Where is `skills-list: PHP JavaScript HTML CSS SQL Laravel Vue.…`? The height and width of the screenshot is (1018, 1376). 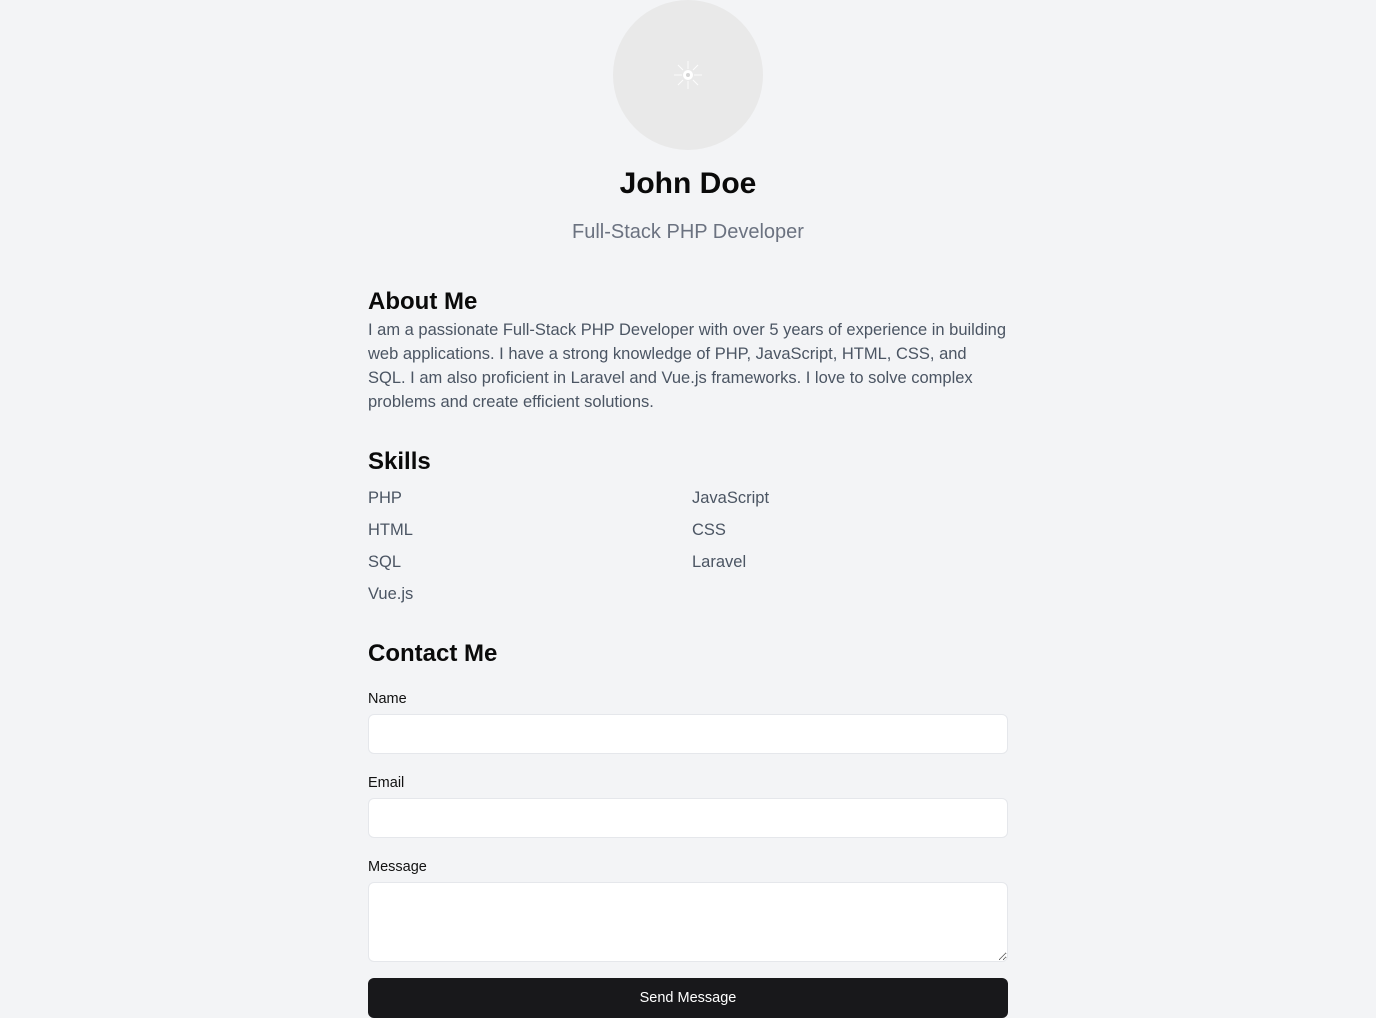
skills-list: PHP JavaScript HTML CSS SQL Laravel Vue.… is located at coordinates (688, 550).